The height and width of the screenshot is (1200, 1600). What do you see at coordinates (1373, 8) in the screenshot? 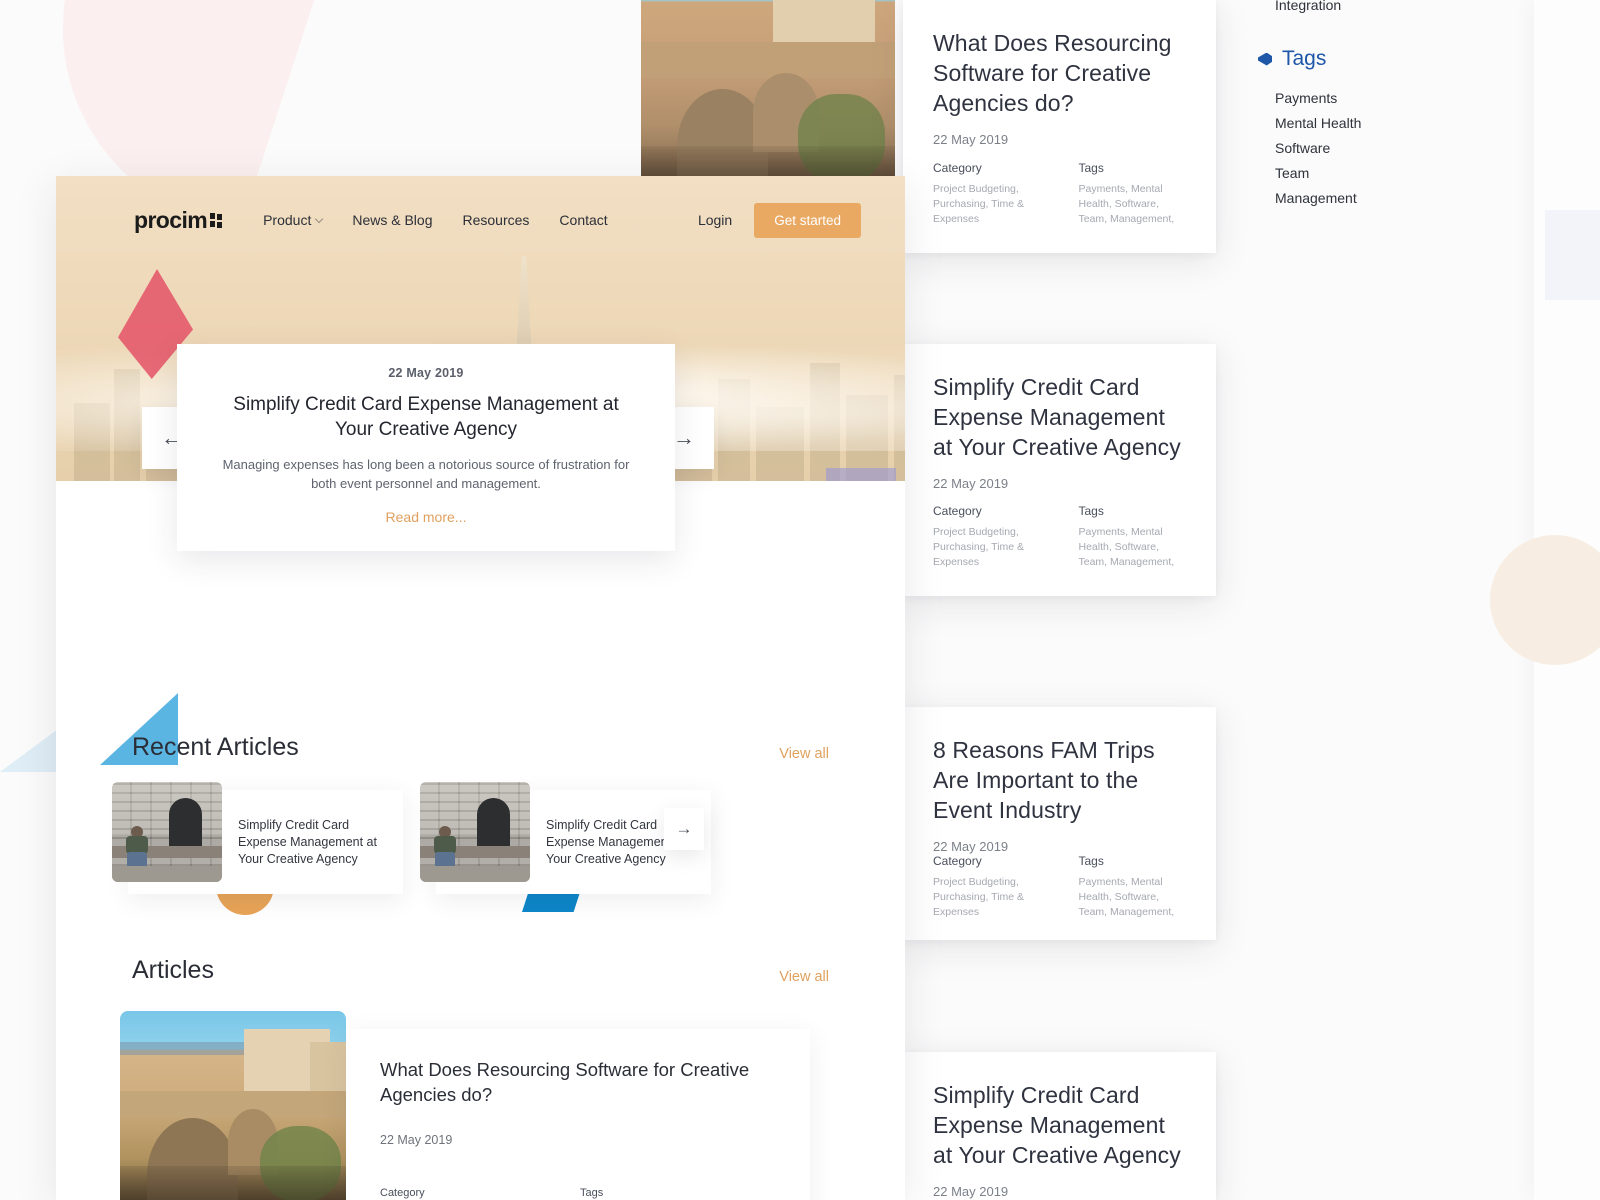
I see `sidebar-item-integration: Integration` at bounding box center [1373, 8].